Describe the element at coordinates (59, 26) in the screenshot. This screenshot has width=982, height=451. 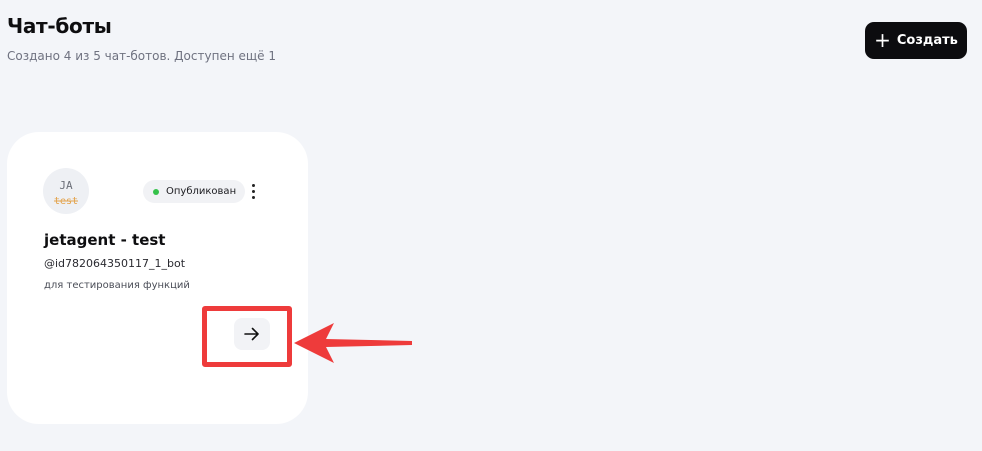
I see `page-title: Чат-боты` at that location.